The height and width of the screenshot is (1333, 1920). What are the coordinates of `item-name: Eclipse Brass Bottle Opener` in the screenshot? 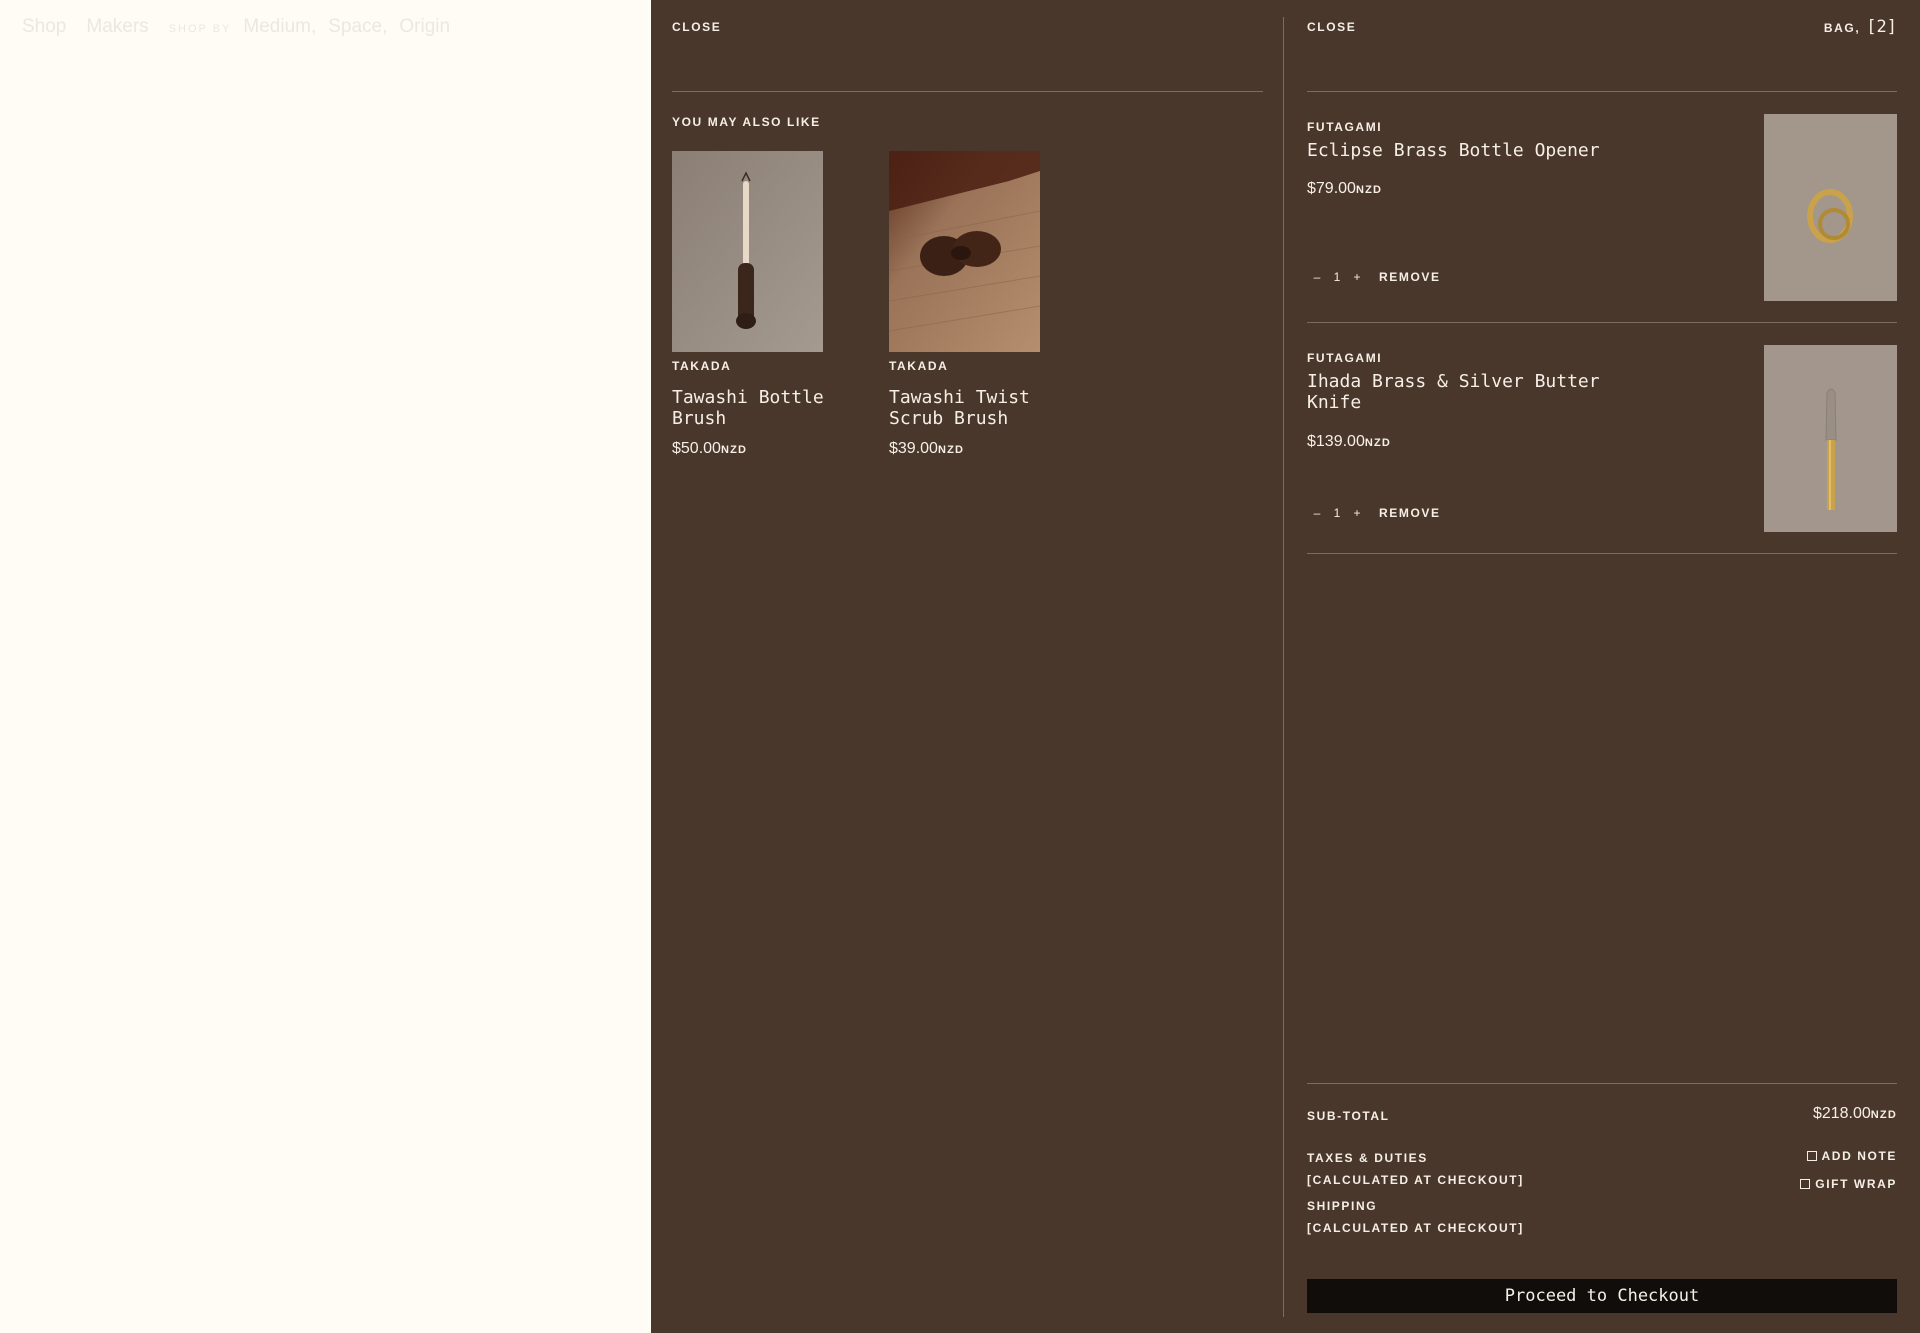 It's located at (1457, 150).